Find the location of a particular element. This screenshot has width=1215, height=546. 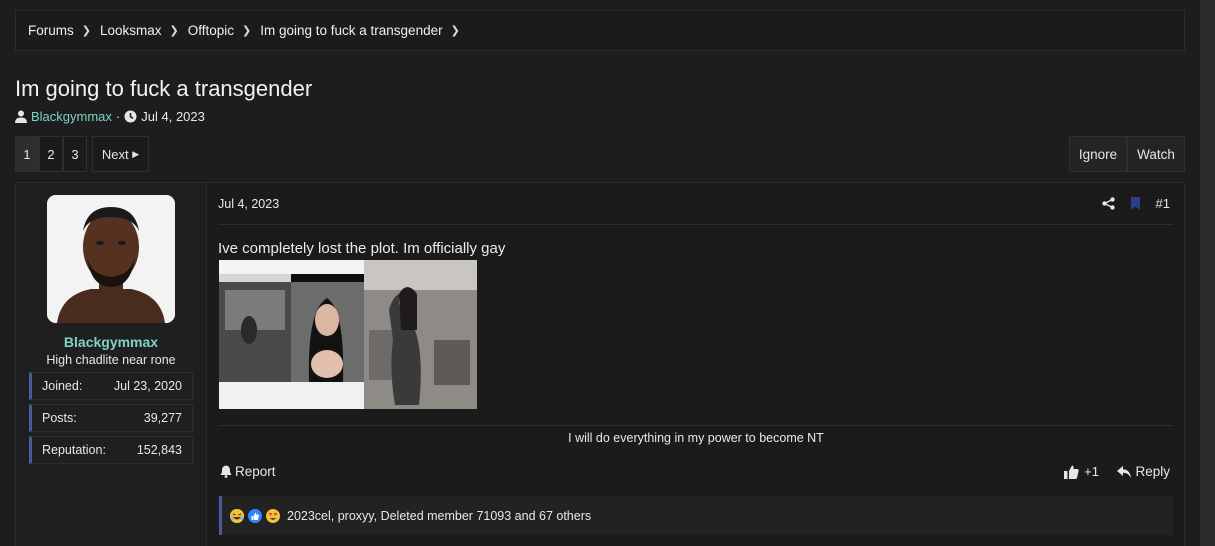

stat-label: Reputation: is located at coordinates (74, 450).